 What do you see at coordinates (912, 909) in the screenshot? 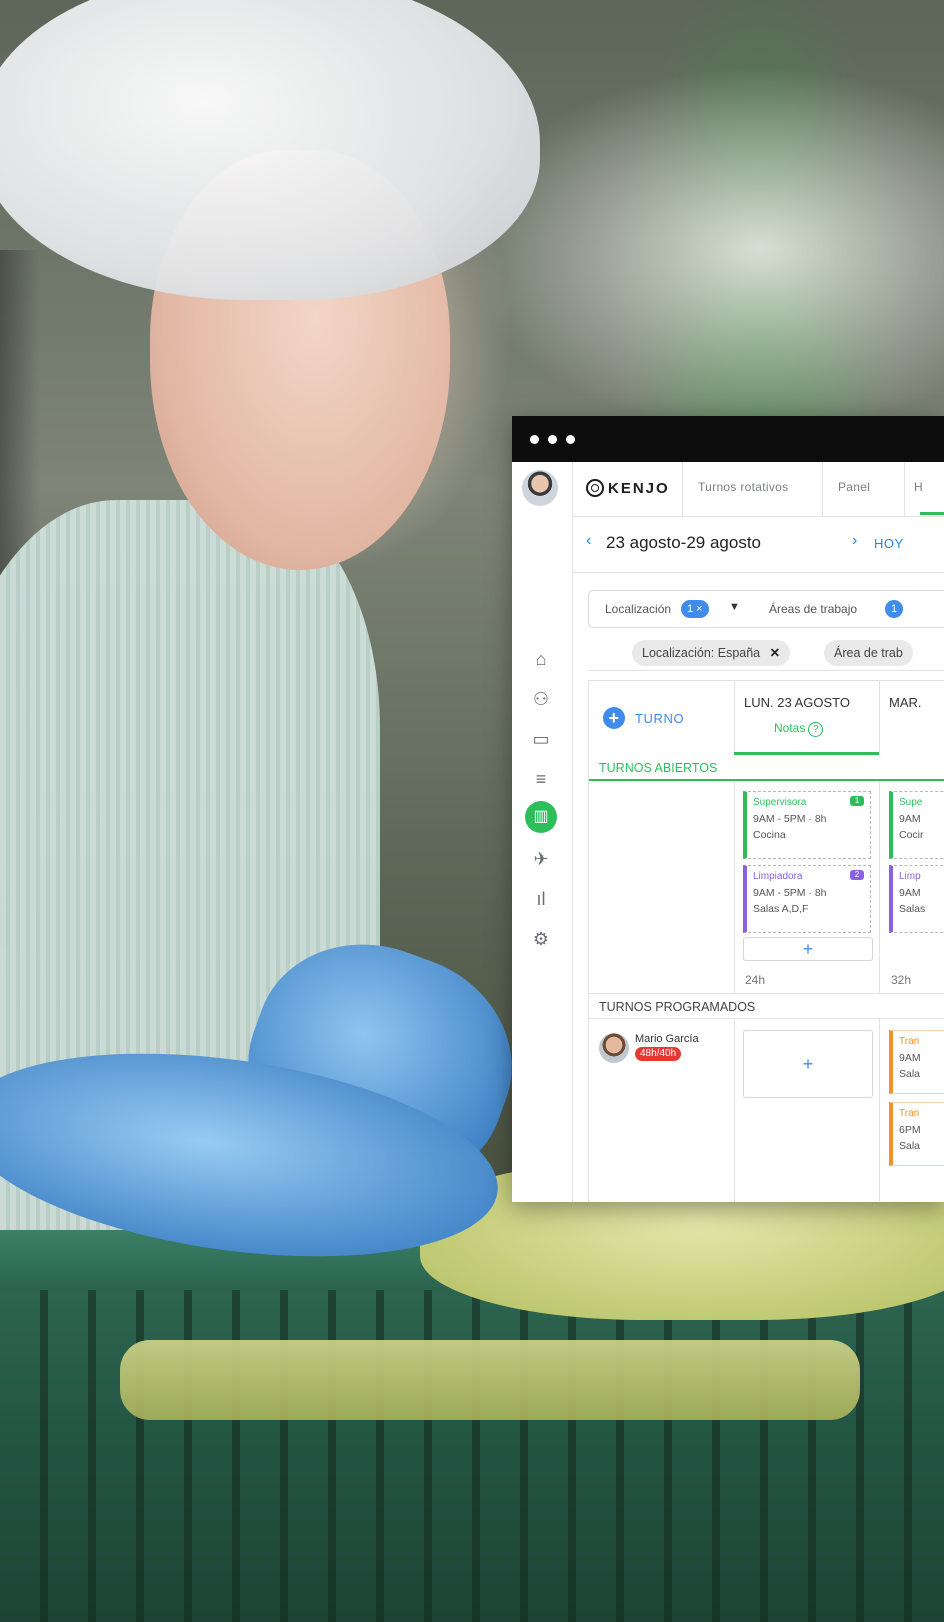
I see `shift-place: Salas` at bounding box center [912, 909].